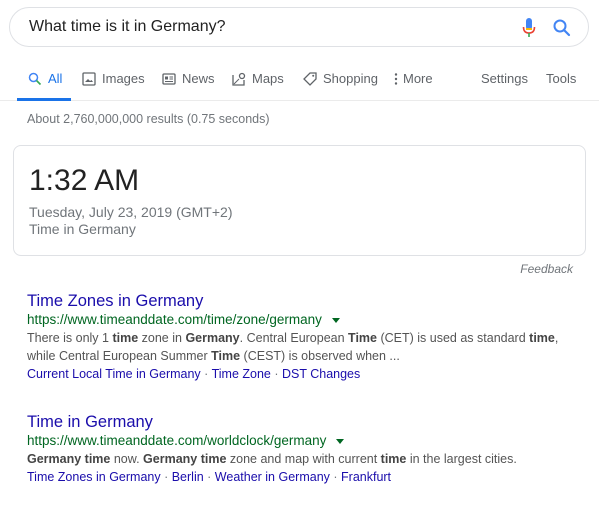 This screenshot has height=505, width=599. What do you see at coordinates (268, 78) in the screenshot?
I see `tab-label: Maps` at bounding box center [268, 78].